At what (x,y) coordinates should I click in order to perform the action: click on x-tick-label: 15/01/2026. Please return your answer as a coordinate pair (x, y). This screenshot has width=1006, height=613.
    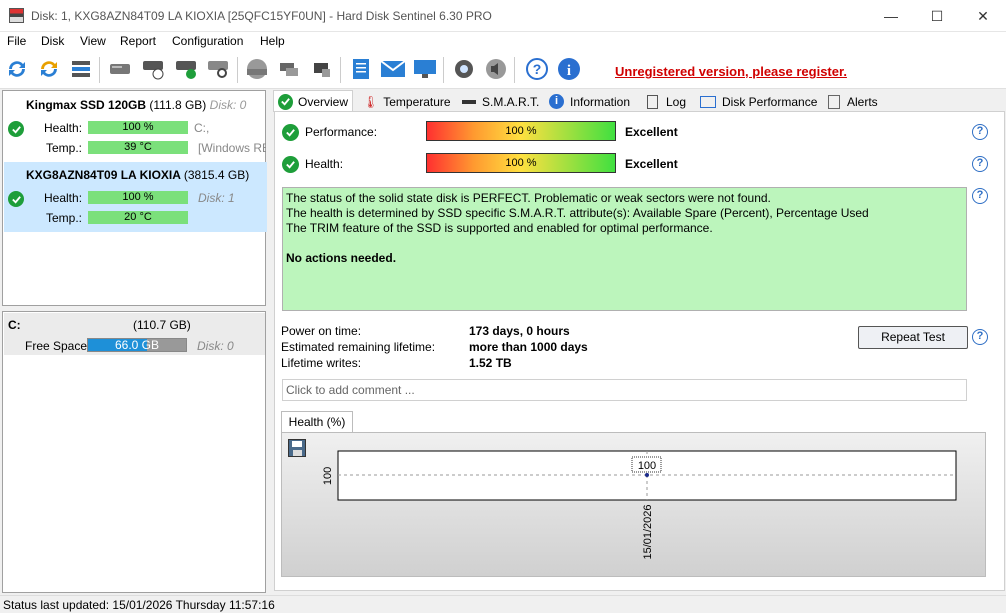
    Looking at the image, I should click on (648, 531).